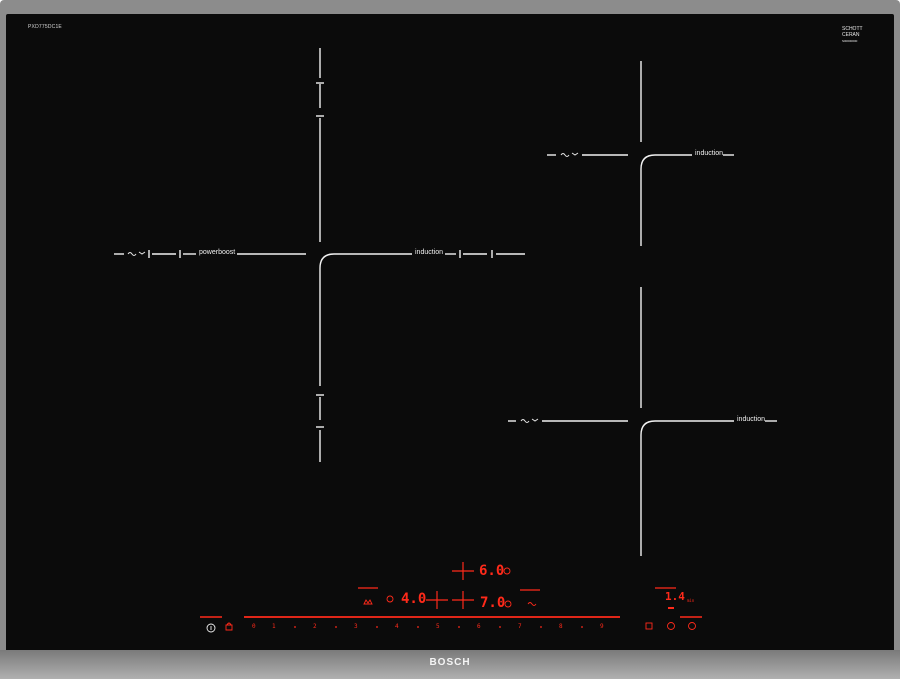 The image size is (900, 679). What do you see at coordinates (217, 252) in the screenshot?
I see `zone-label-powerboost: powerboost` at bounding box center [217, 252].